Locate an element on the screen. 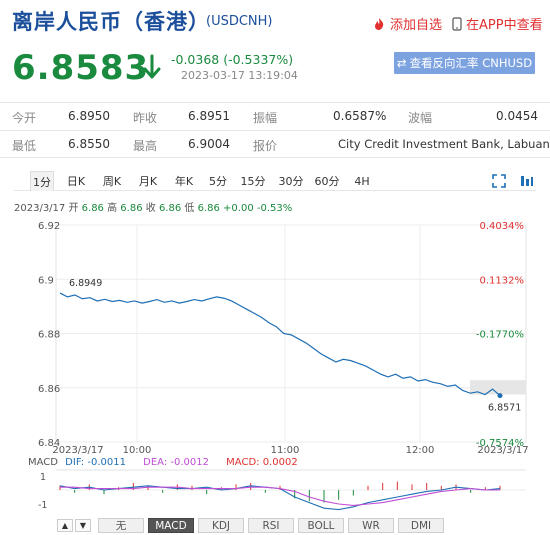  fullscreen-icon is located at coordinates (499, 182).